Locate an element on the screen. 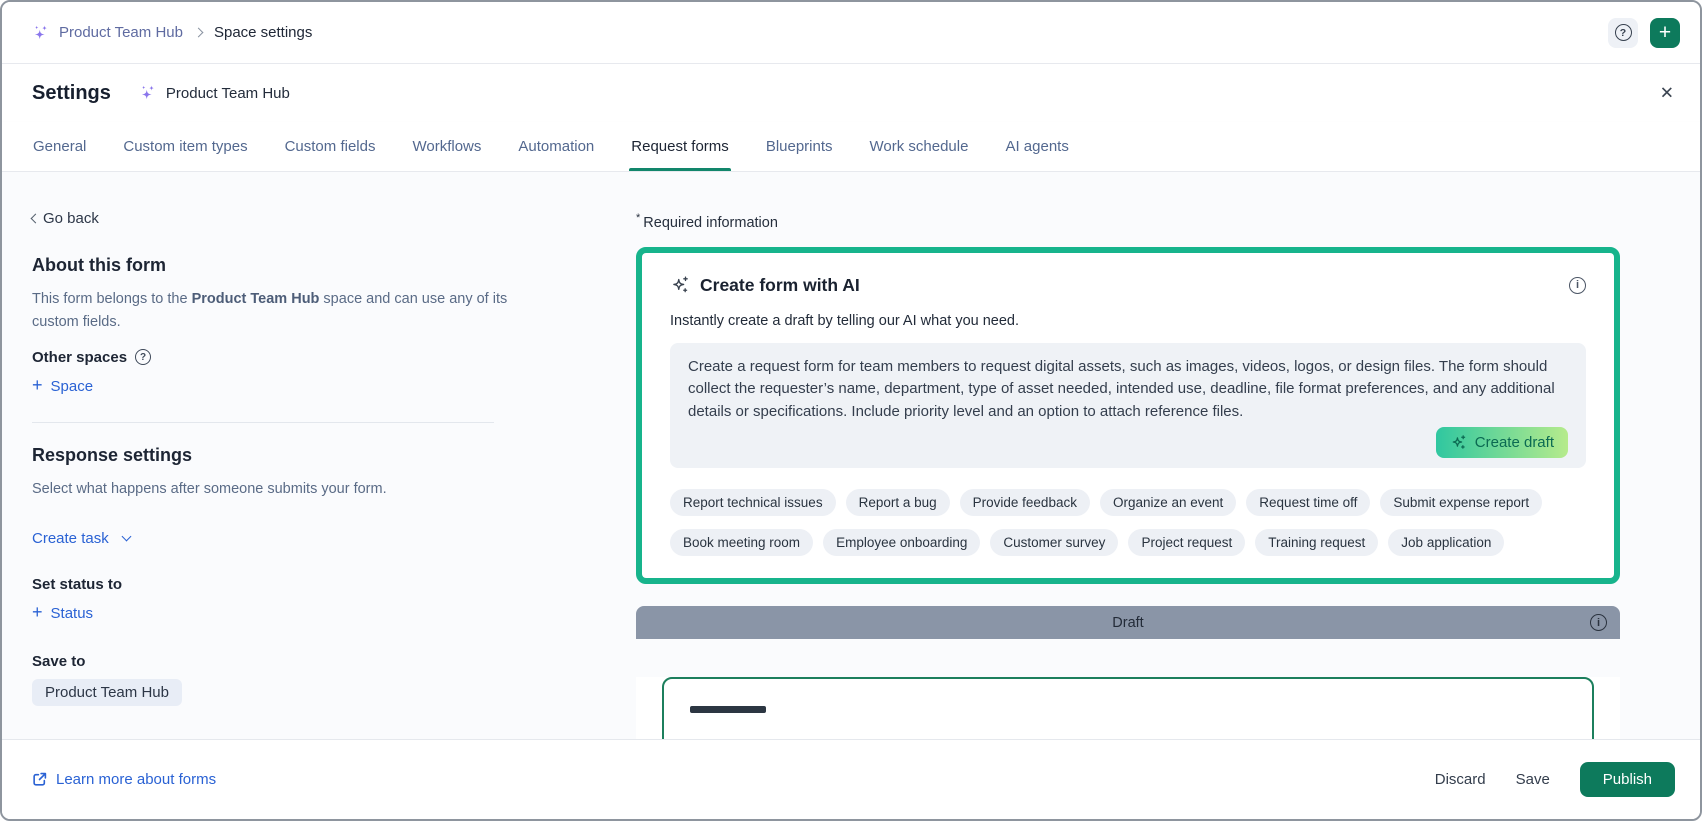 This screenshot has width=1702, height=821. draft-form-partial-heading is located at coordinates (728, 710).